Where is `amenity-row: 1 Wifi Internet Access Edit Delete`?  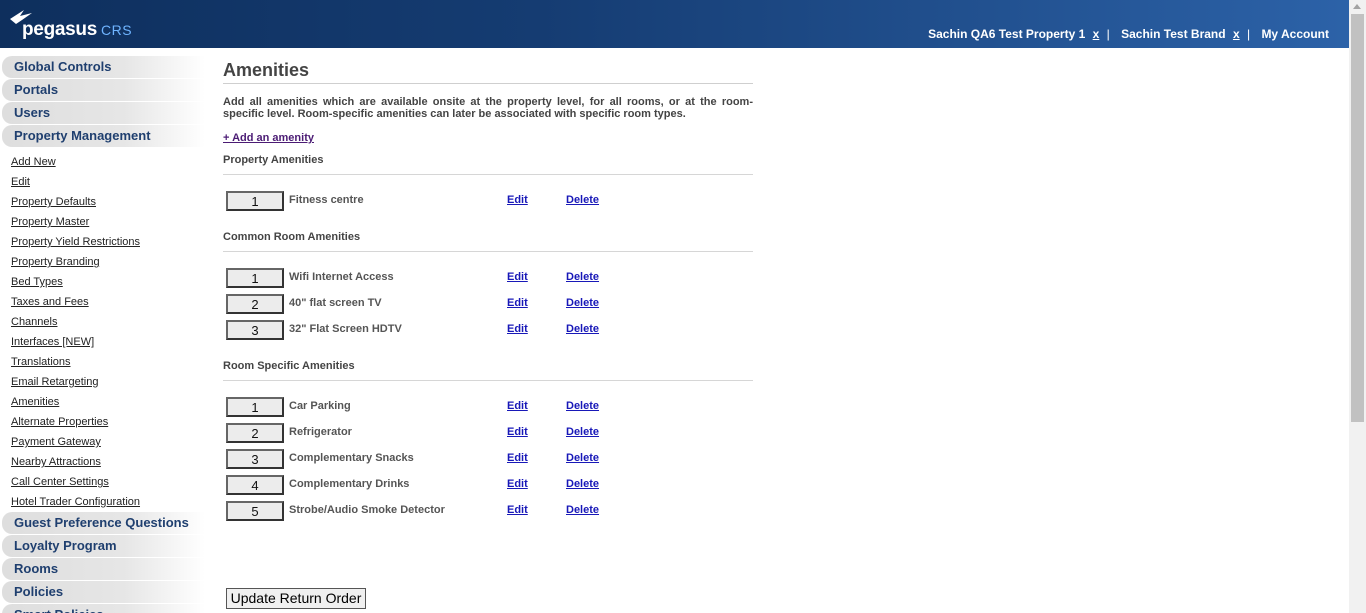 amenity-row: 1 Wifi Internet Access Edit Delete is located at coordinates (488, 281).